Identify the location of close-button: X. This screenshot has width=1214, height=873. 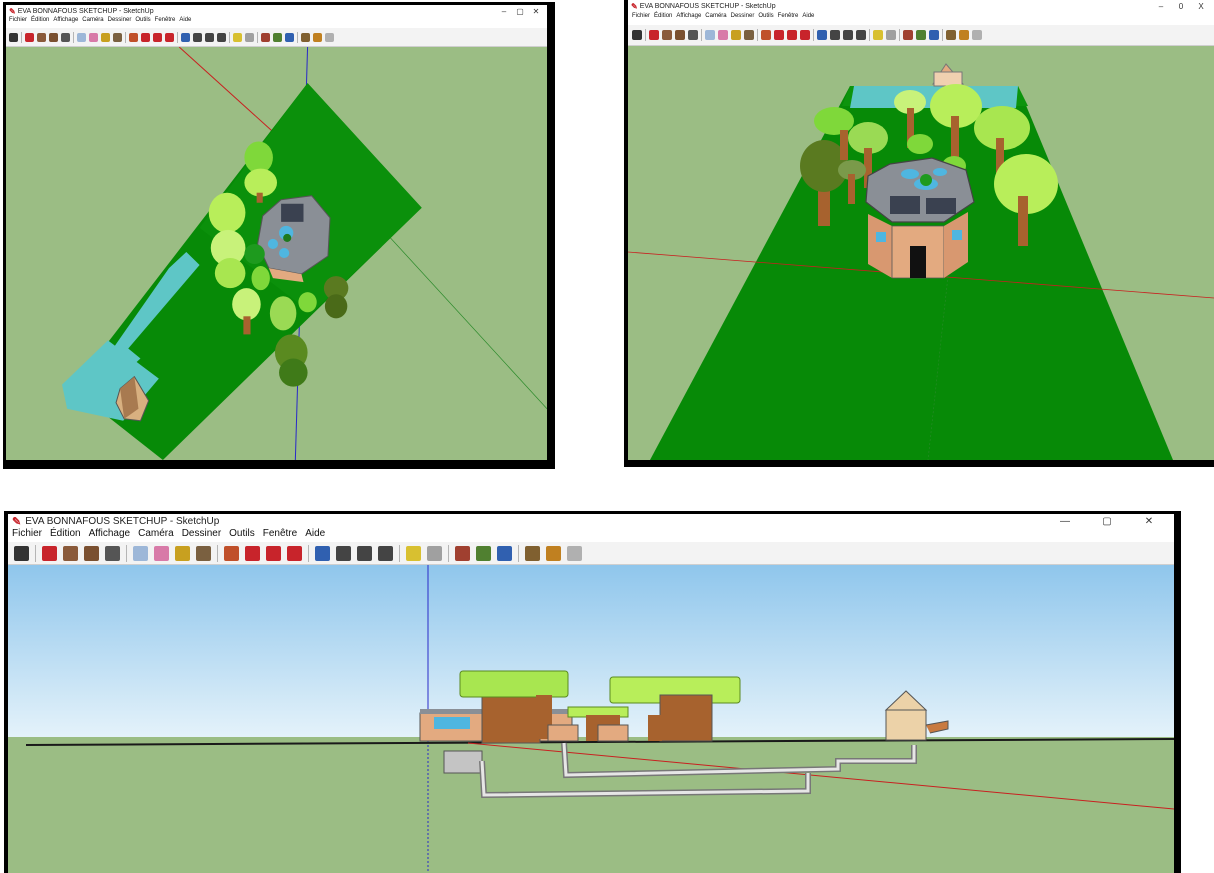
(1201, 6).